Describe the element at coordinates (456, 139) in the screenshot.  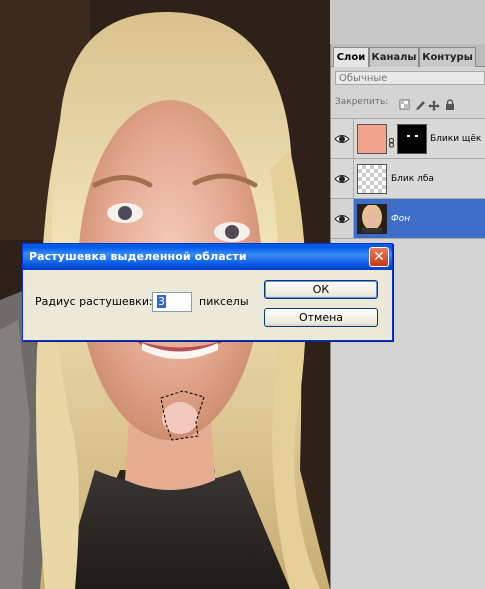
I see `layer-name: Блики щёк` at that location.